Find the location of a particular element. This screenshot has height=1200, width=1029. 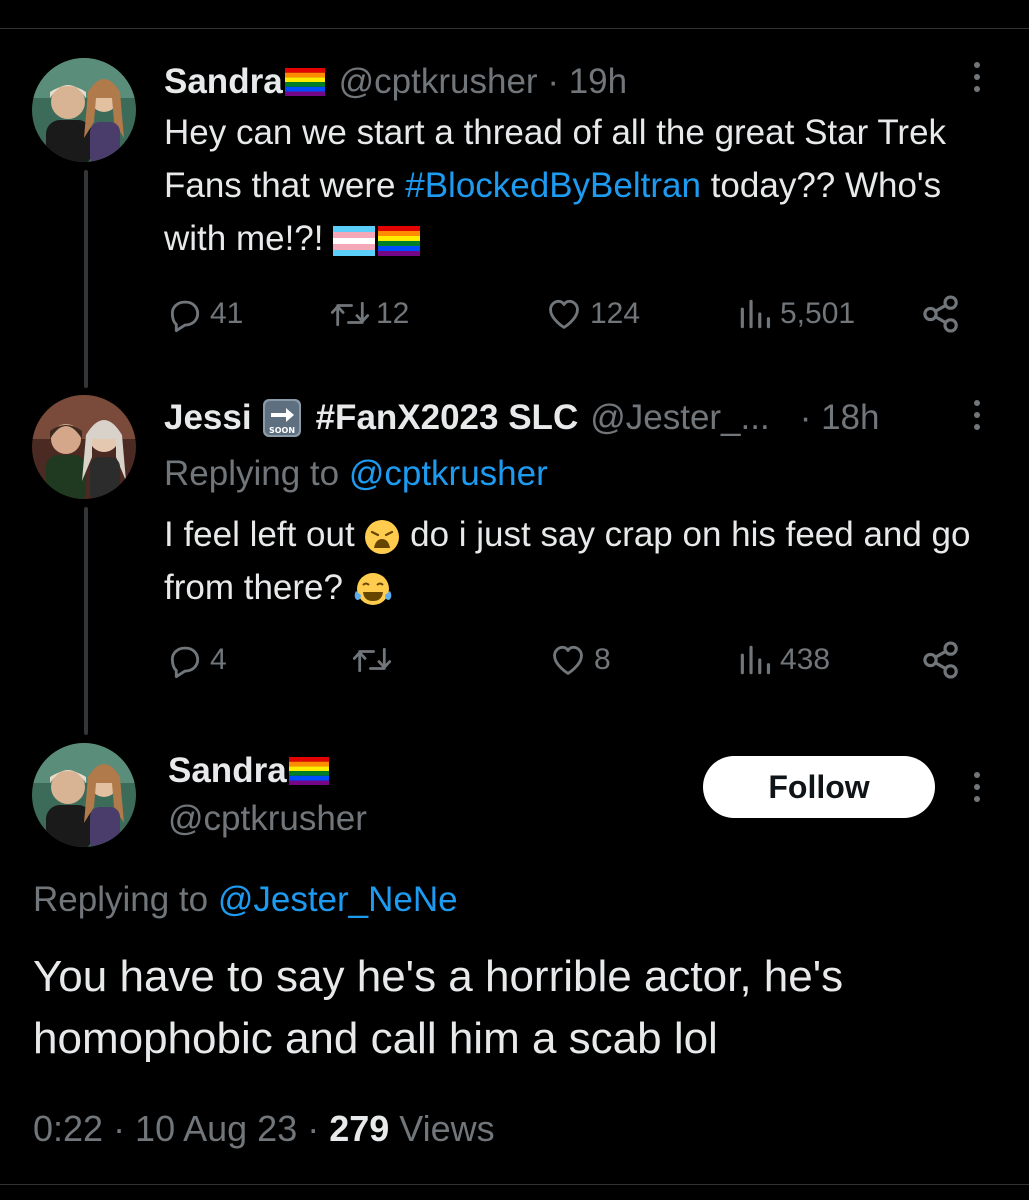

retweet-button is located at coordinates (372, 660).